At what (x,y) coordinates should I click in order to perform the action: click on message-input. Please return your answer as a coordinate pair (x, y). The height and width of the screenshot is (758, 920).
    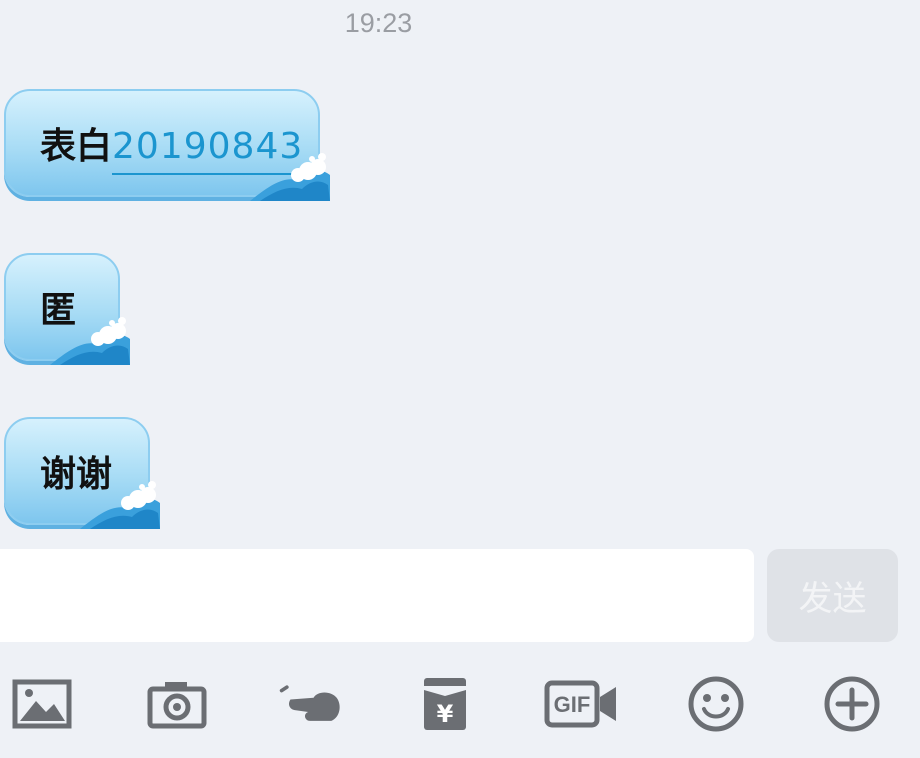
    Looking at the image, I should click on (377, 595).